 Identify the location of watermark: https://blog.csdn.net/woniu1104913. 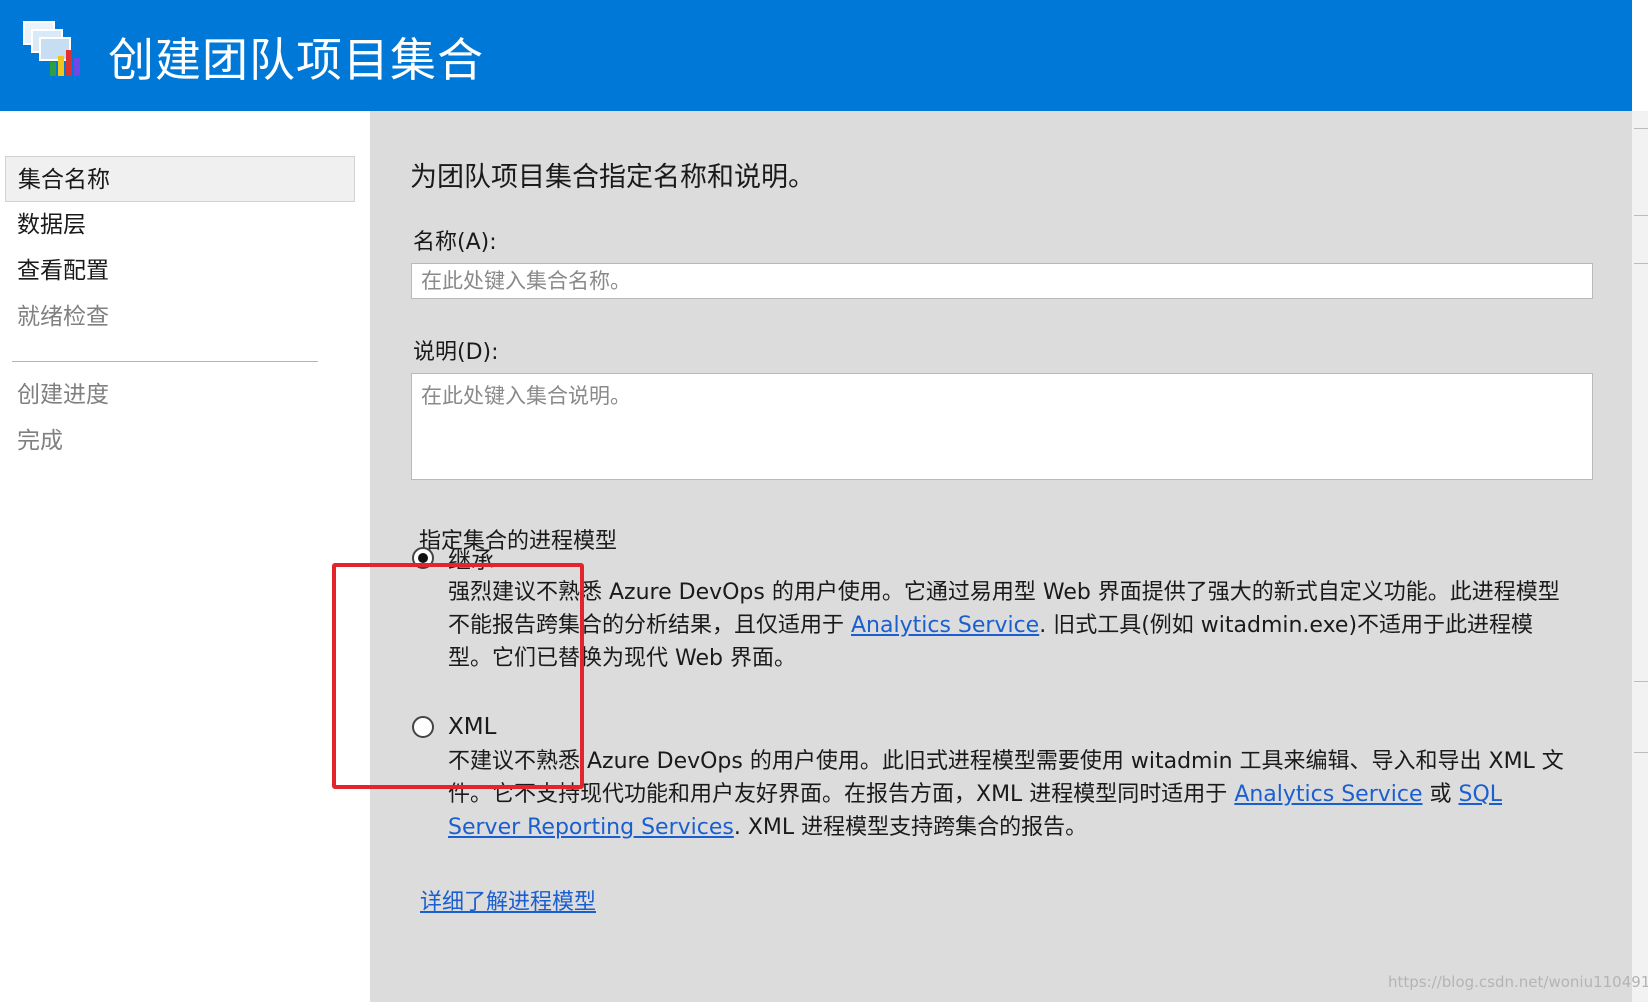
(1518, 982).